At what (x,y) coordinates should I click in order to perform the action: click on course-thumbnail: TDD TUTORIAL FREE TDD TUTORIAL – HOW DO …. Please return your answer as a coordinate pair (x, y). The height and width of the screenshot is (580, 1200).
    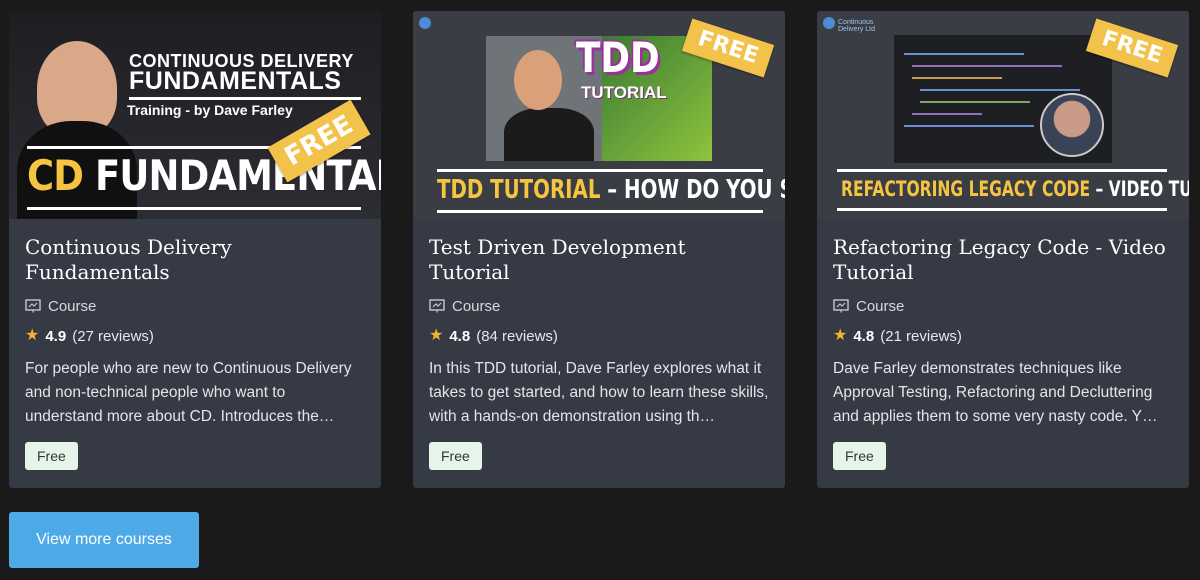
    Looking at the image, I should click on (599, 115).